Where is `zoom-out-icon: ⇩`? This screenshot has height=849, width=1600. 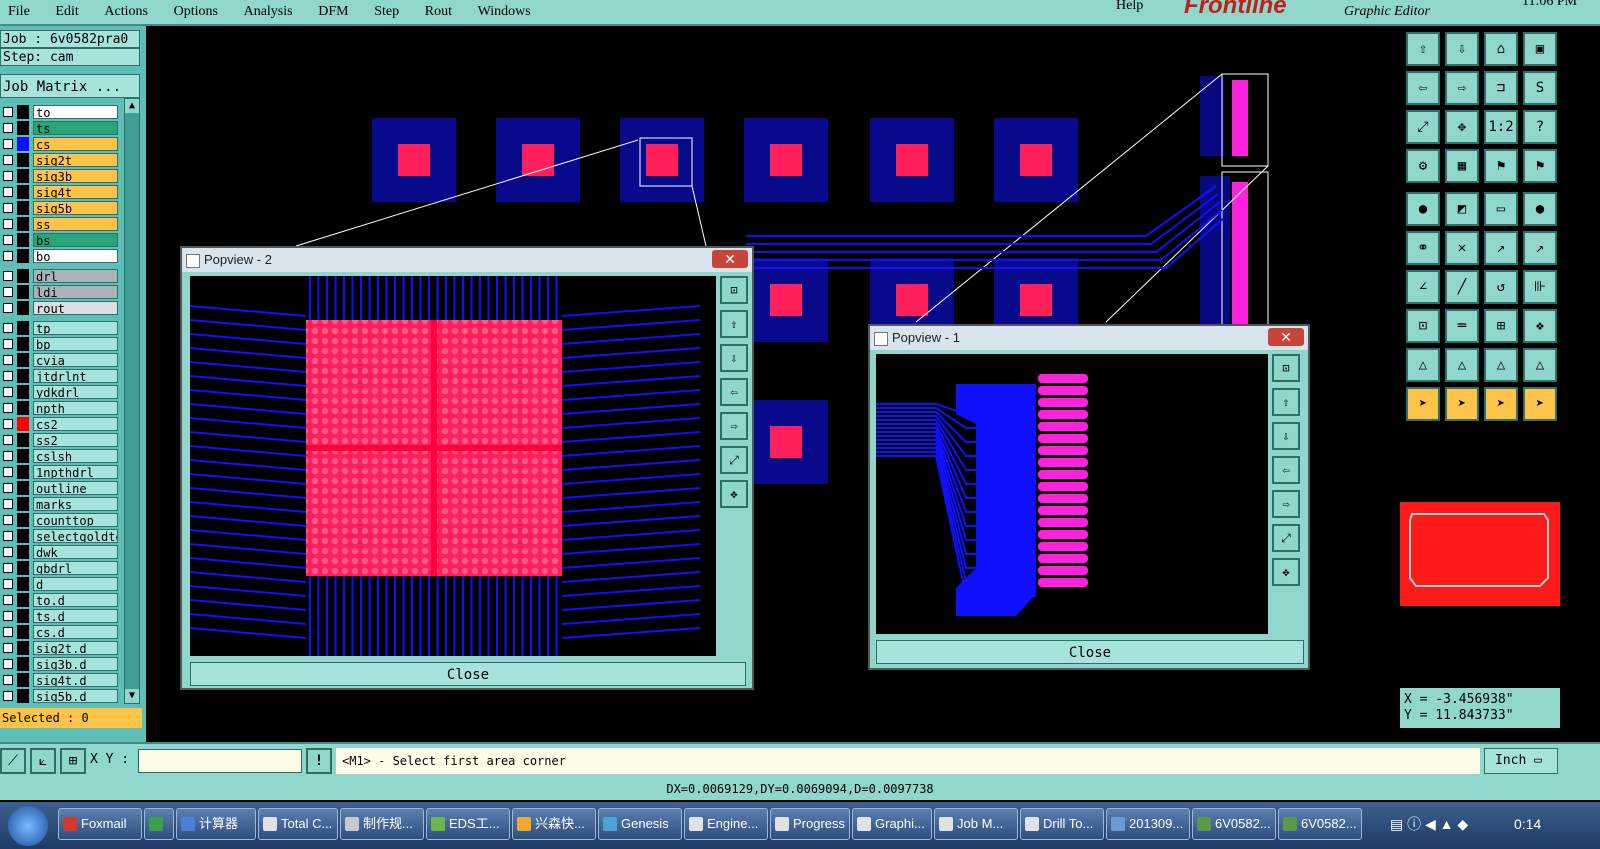
zoom-out-icon: ⇩ is located at coordinates (1462, 49).